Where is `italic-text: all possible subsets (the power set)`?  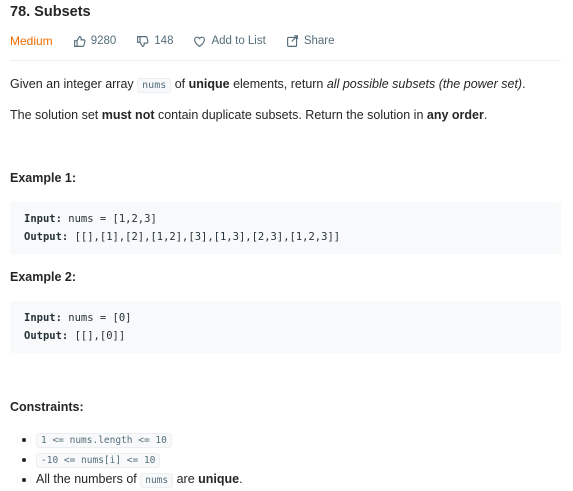
italic-text: all possible subsets (the power set) is located at coordinates (424, 84).